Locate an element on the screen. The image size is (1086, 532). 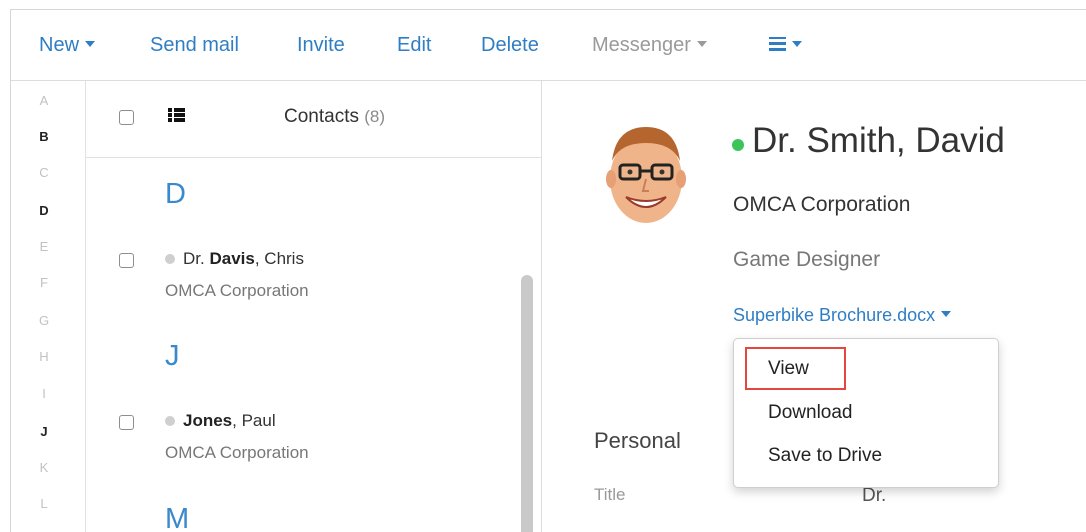
alpha-letter-c: C is located at coordinates (44, 172).